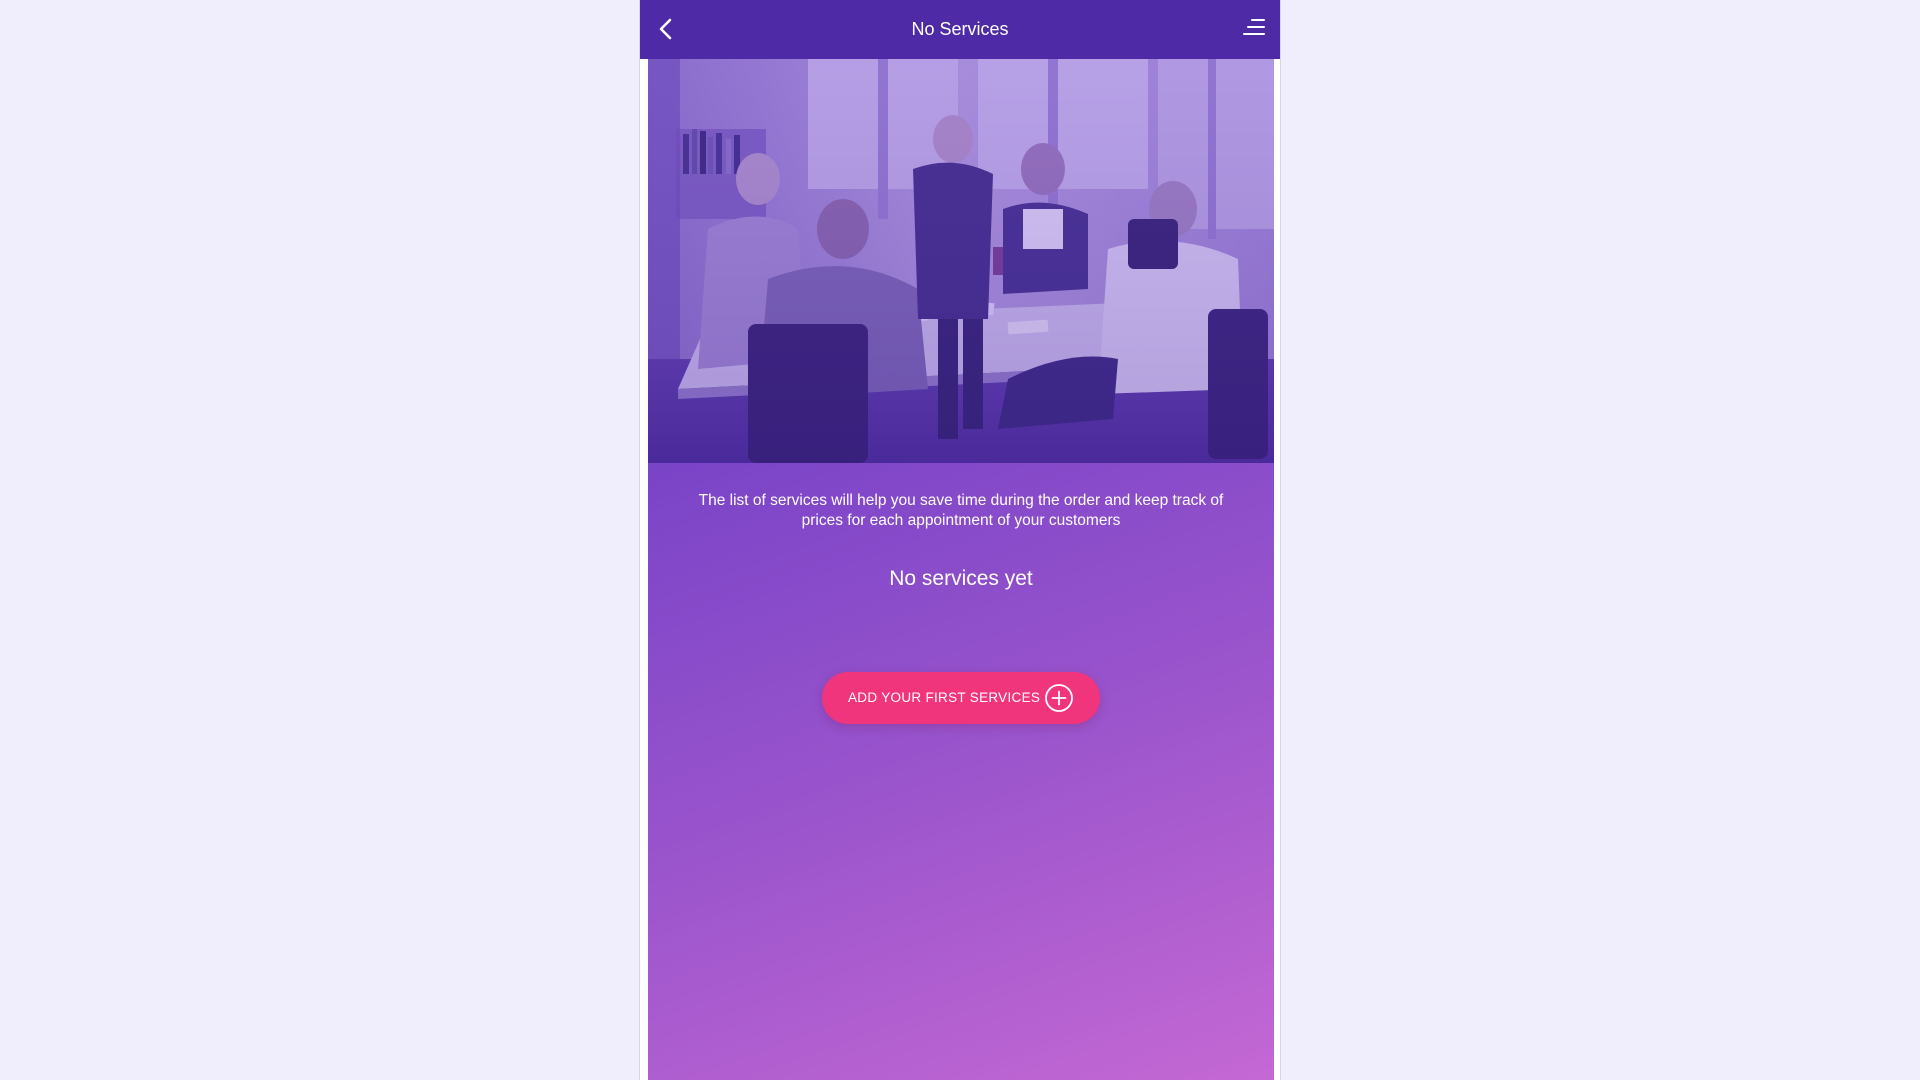  I want to click on top-bar: No Services, so click(960, 29).